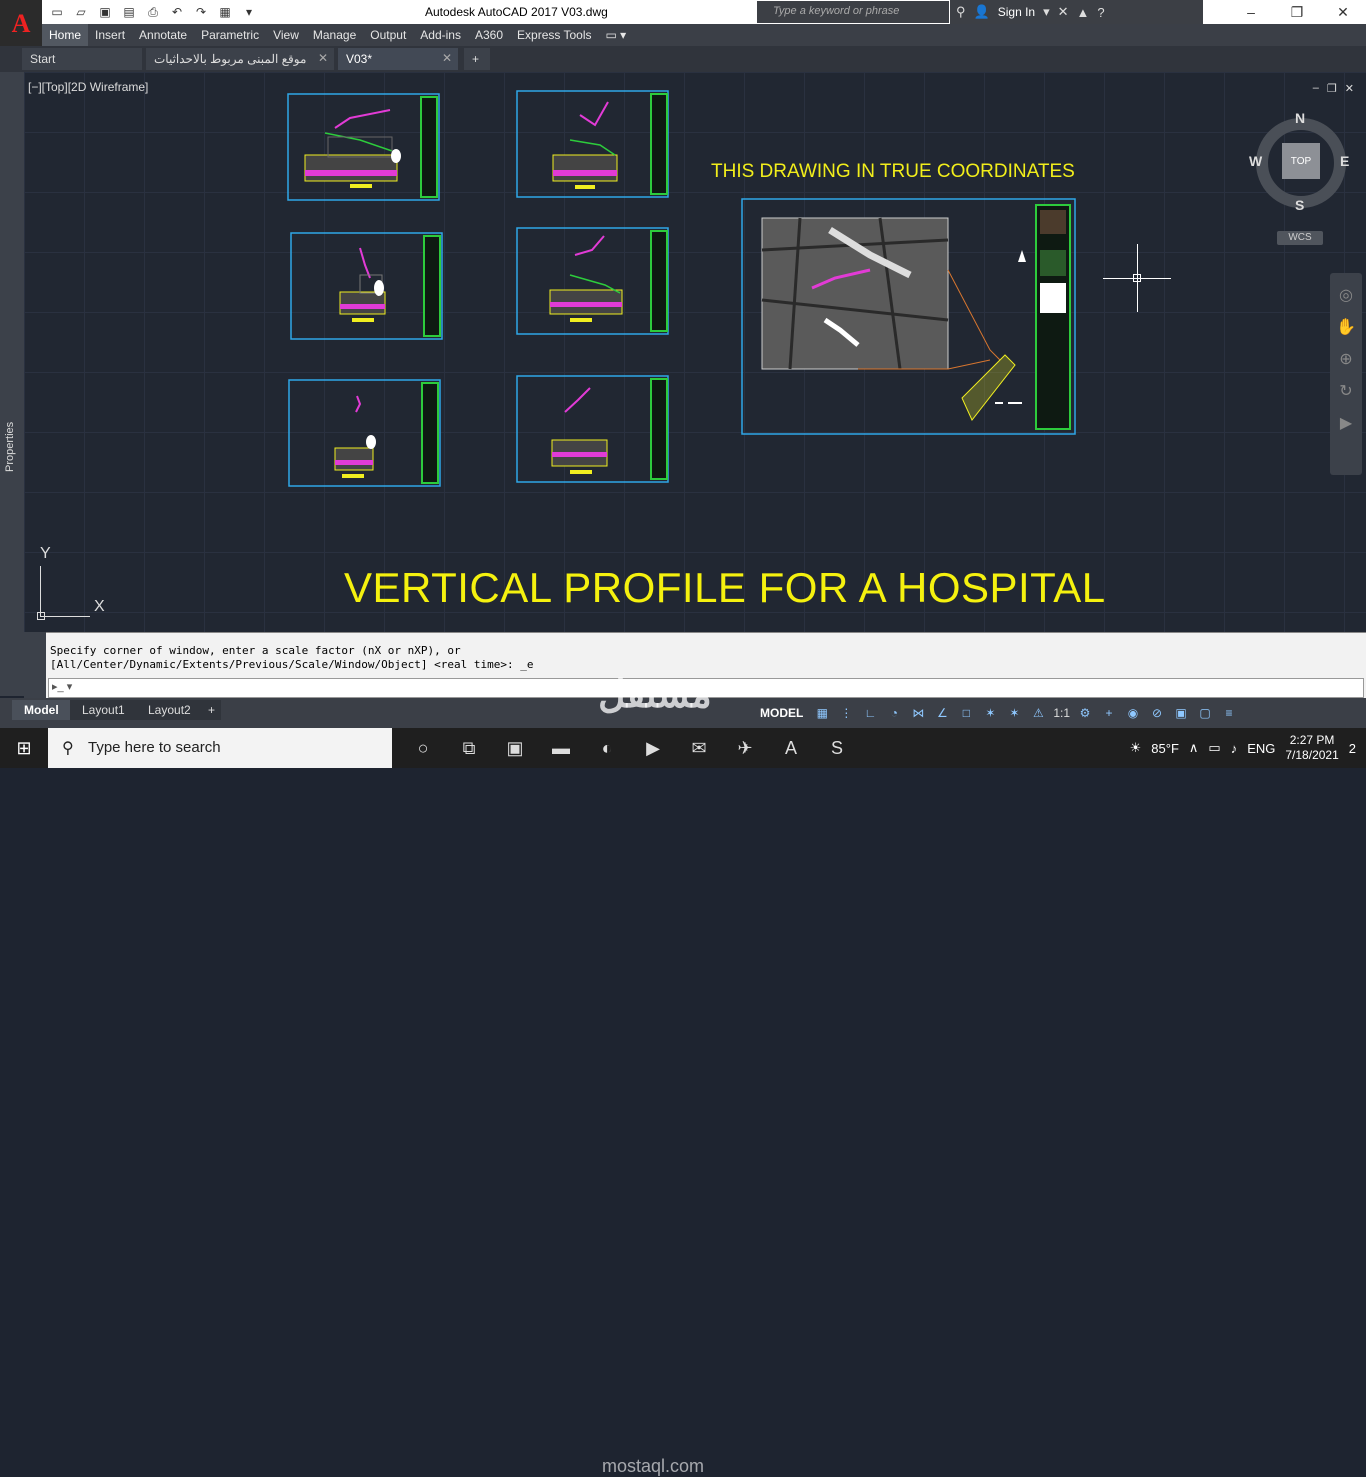 This screenshot has height=1477, width=1366. I want to click on grid-icon: ▦, so click(822, 713).